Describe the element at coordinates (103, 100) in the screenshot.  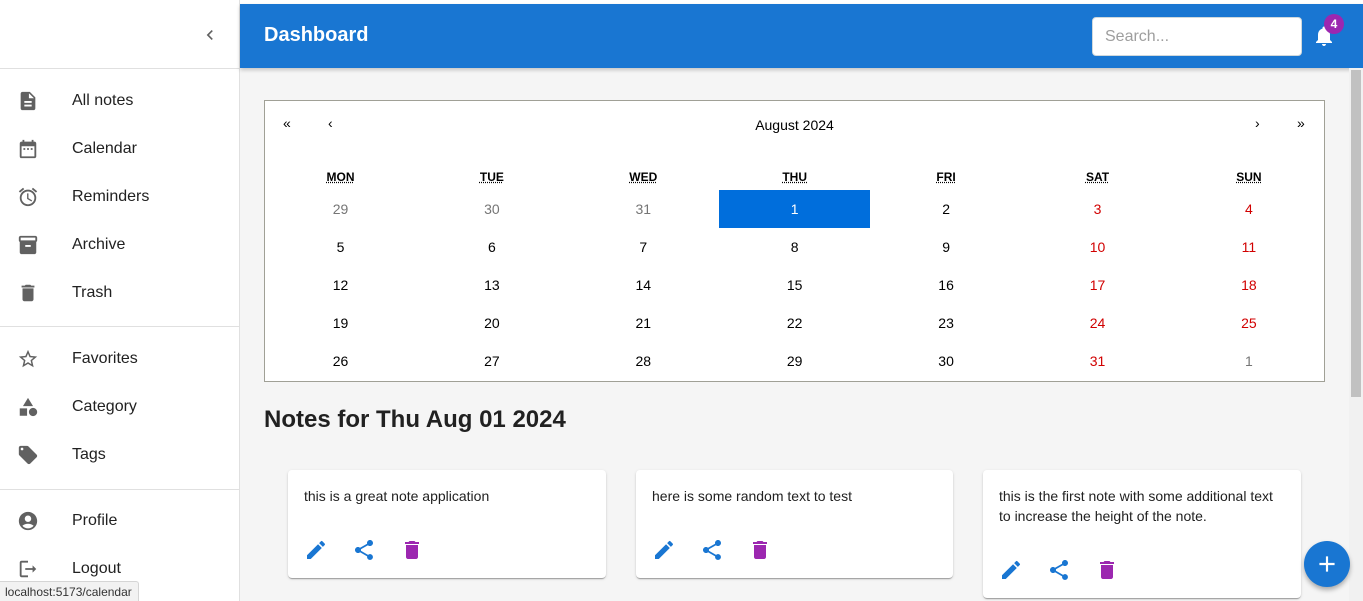
I see `sidebar-item-label: All notes` at that location.